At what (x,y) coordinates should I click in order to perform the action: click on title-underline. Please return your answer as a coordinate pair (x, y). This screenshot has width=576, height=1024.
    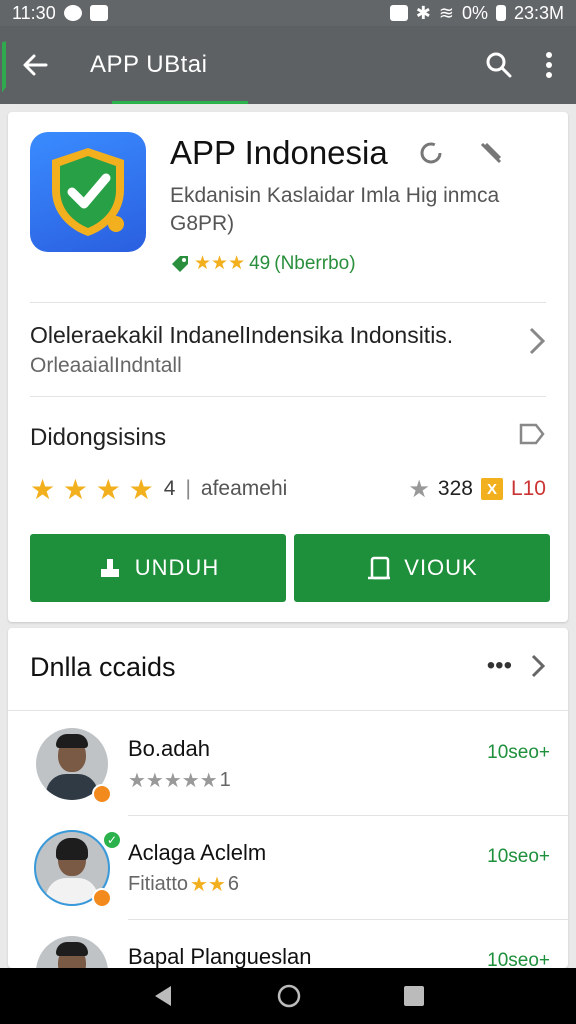
    Looking at the image, I should click on (180, 102).